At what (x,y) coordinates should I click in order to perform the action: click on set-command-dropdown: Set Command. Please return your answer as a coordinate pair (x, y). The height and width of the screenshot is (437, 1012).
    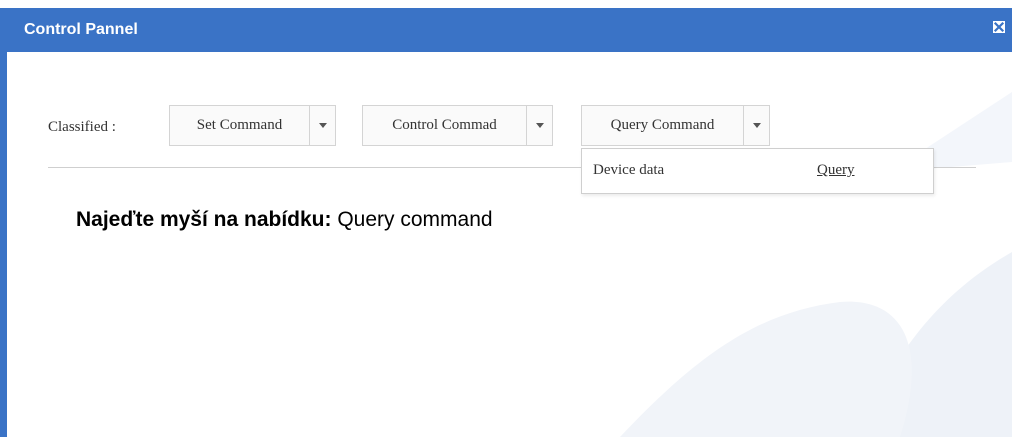
    Looking at the image, I should click on (252, 125).